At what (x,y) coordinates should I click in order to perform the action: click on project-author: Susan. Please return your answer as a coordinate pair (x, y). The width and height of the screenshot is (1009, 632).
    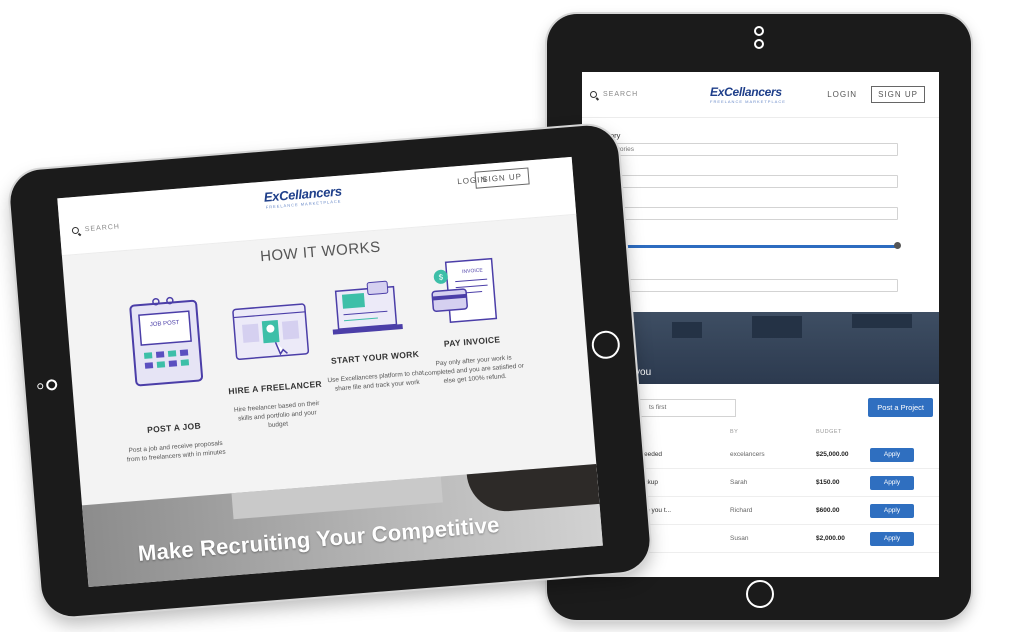
    Looking at the image, I should click on (739, 538).